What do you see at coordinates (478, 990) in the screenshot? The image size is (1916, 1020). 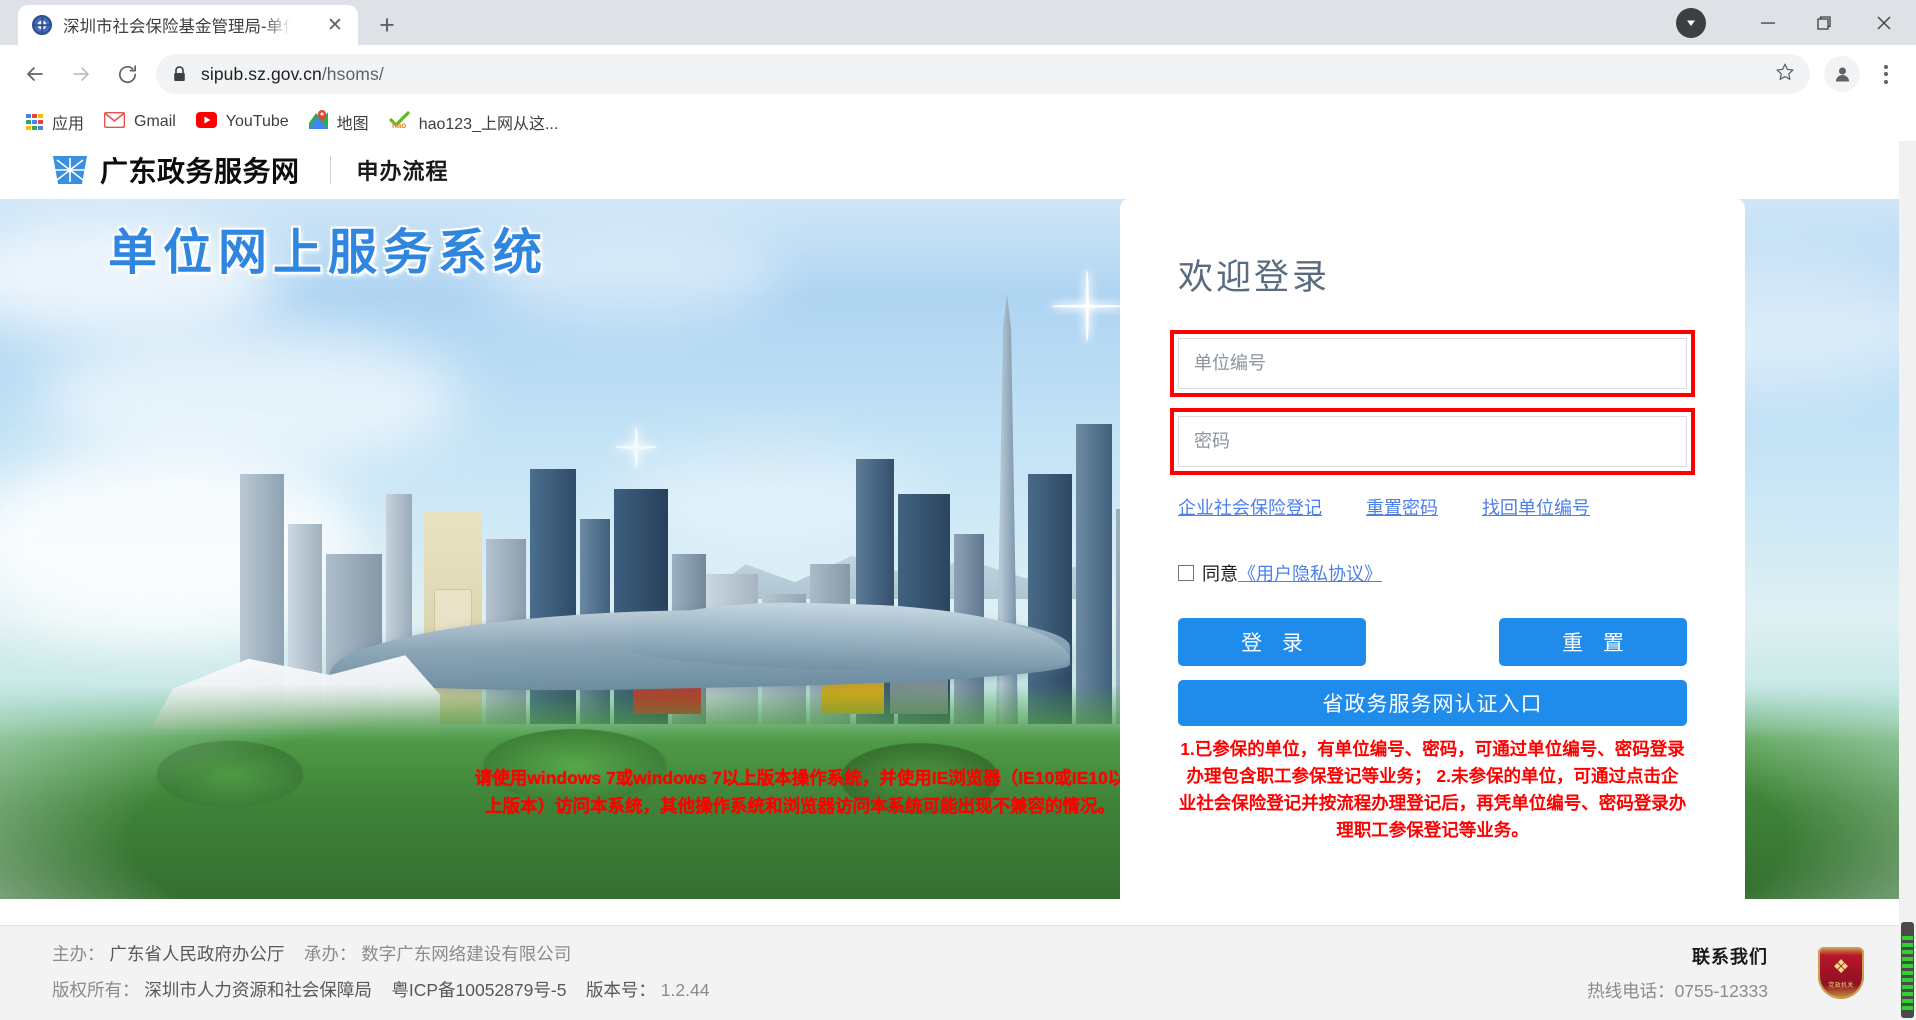 I see `footer-icp: 粤ICP备10052879号-5` at bounding box center [478, 990].